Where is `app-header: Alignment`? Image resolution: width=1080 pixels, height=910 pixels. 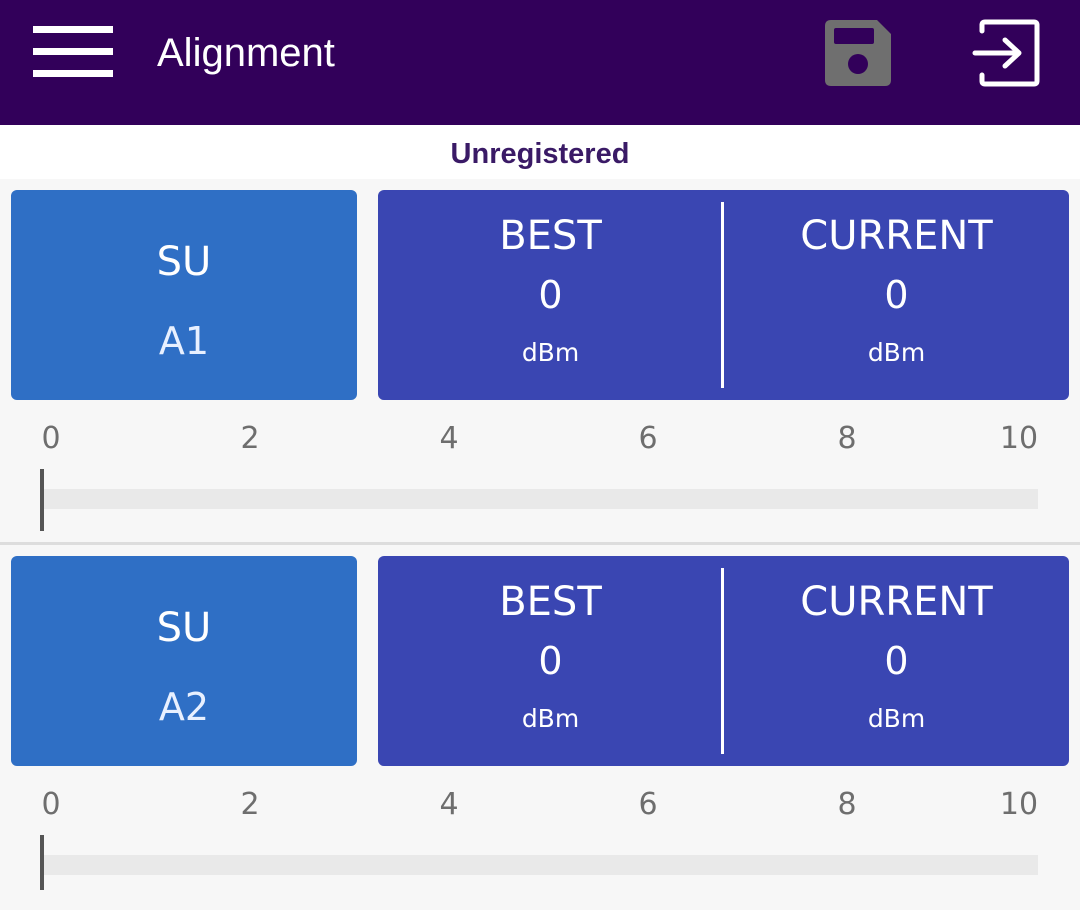
app-header: Alignment is located at coordinates (540, 62).